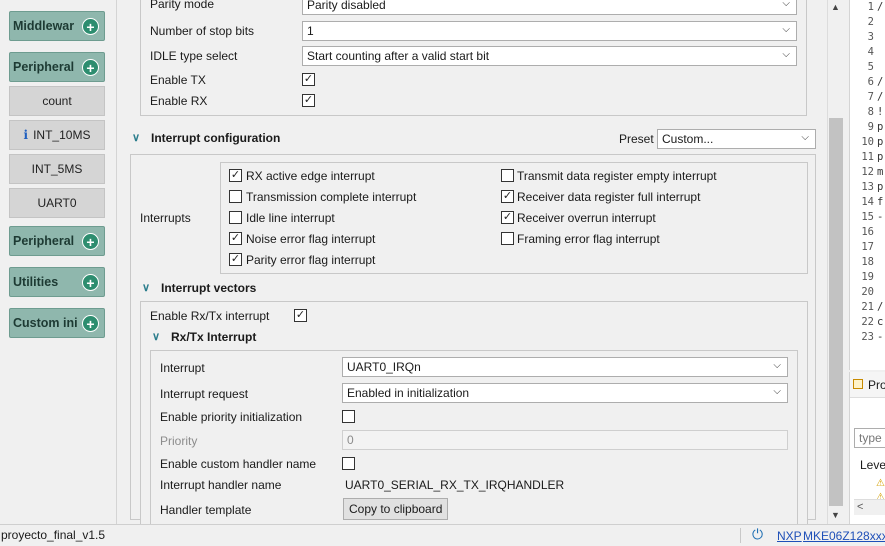  I want to click on code-line: 16, so click(868, 232).